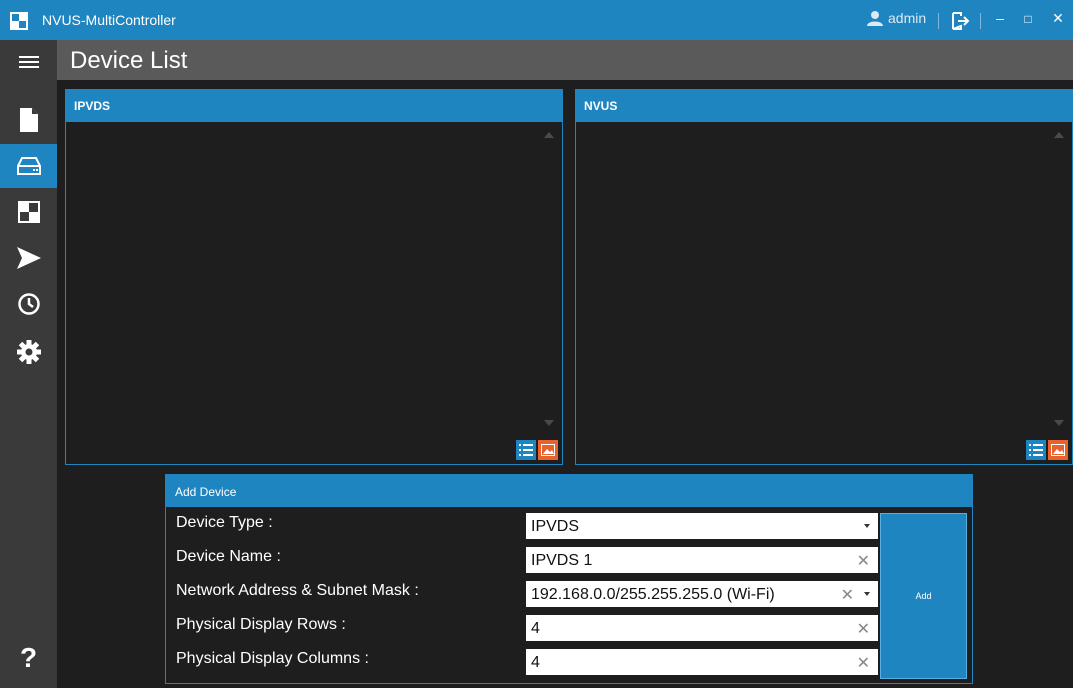 This screenshot has width=1073, height=688. I want to click on maximize-button: □, so click(1028, 19).